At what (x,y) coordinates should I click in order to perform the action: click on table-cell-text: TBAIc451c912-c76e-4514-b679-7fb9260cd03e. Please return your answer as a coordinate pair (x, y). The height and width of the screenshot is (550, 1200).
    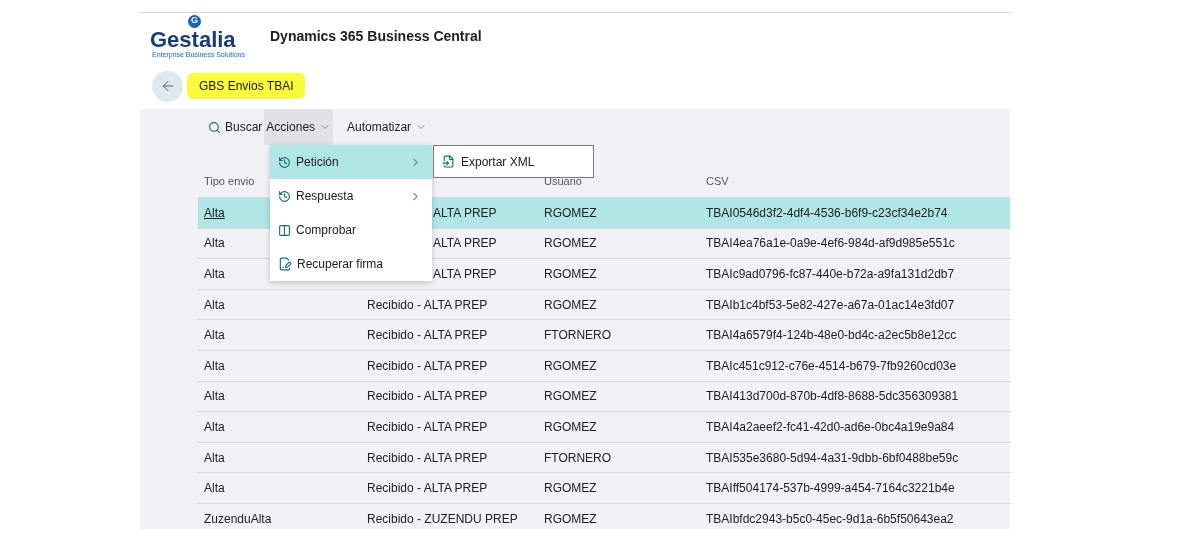
    Looking at the image, I should click on (831, 366).